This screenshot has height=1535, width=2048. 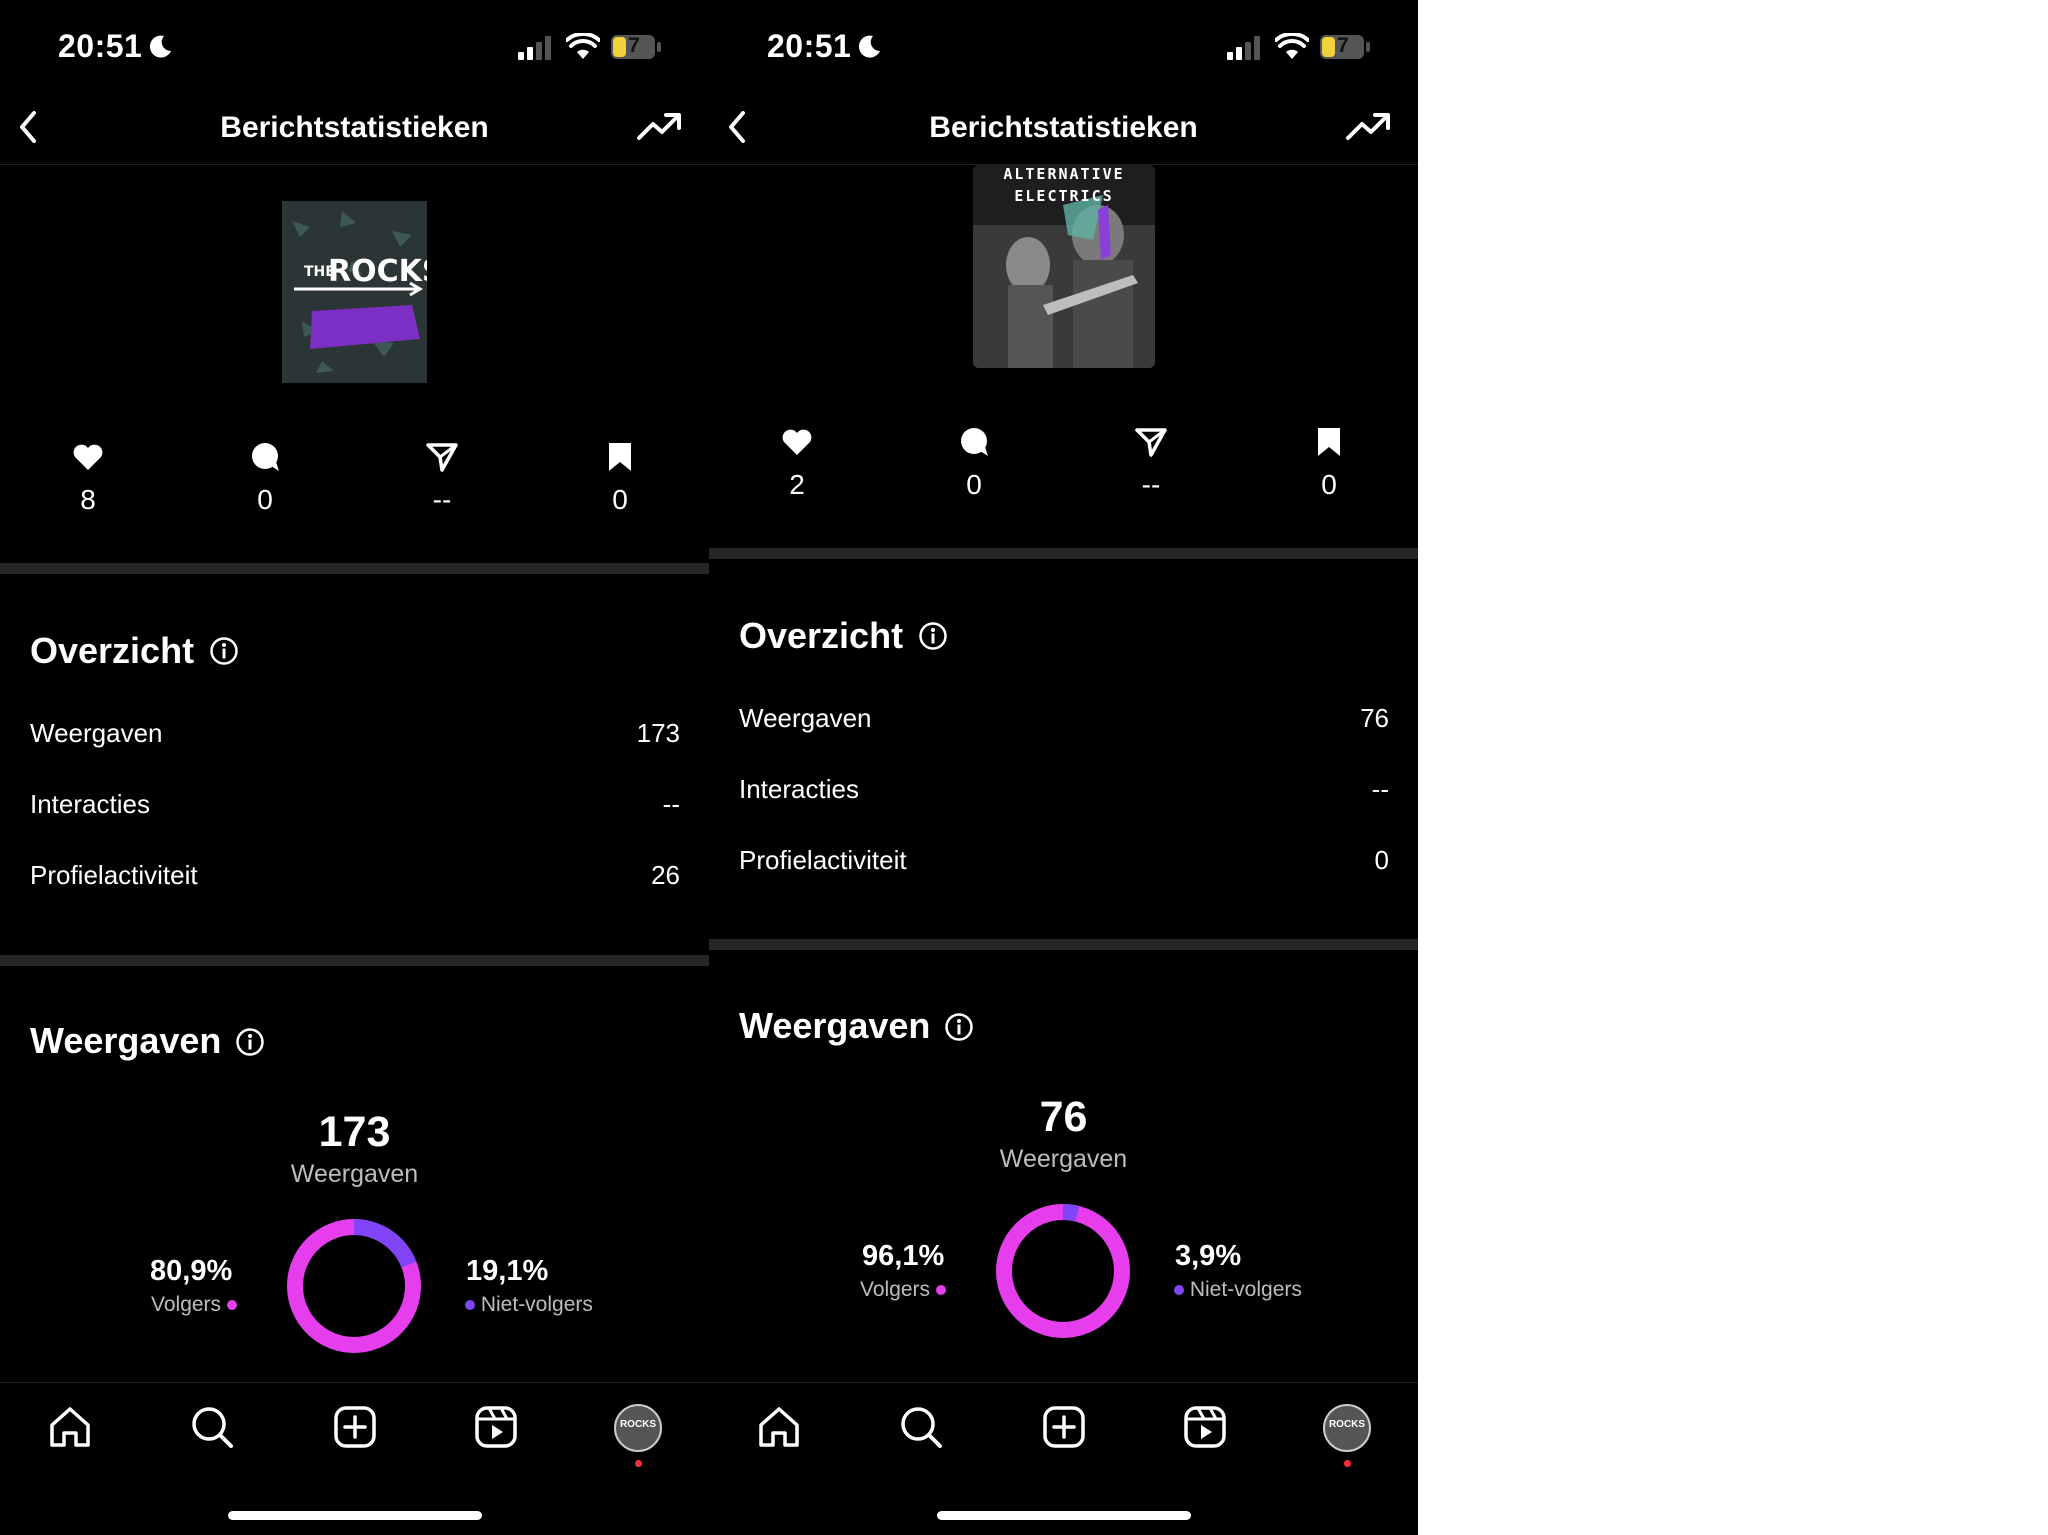 I want to click on overview-row-views: Weergaven 76, so click(x=1064, y=723).